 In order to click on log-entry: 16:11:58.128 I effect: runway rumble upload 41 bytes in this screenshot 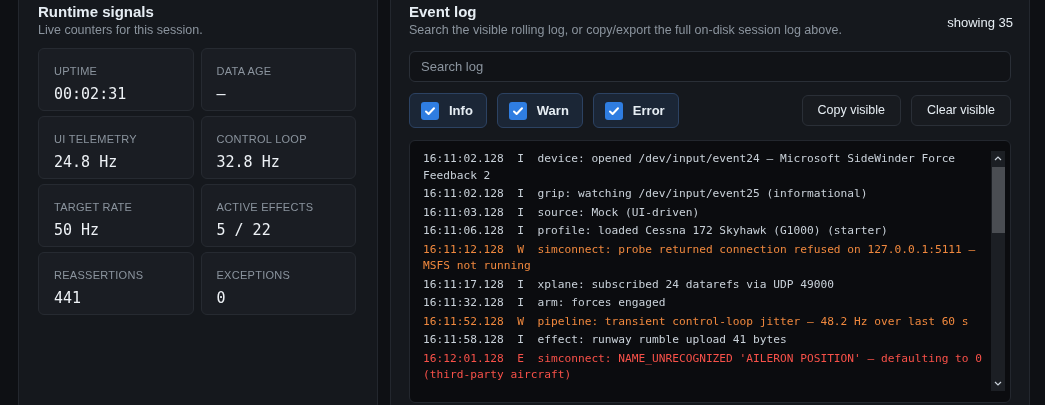, I will do `click(605, 340)`.